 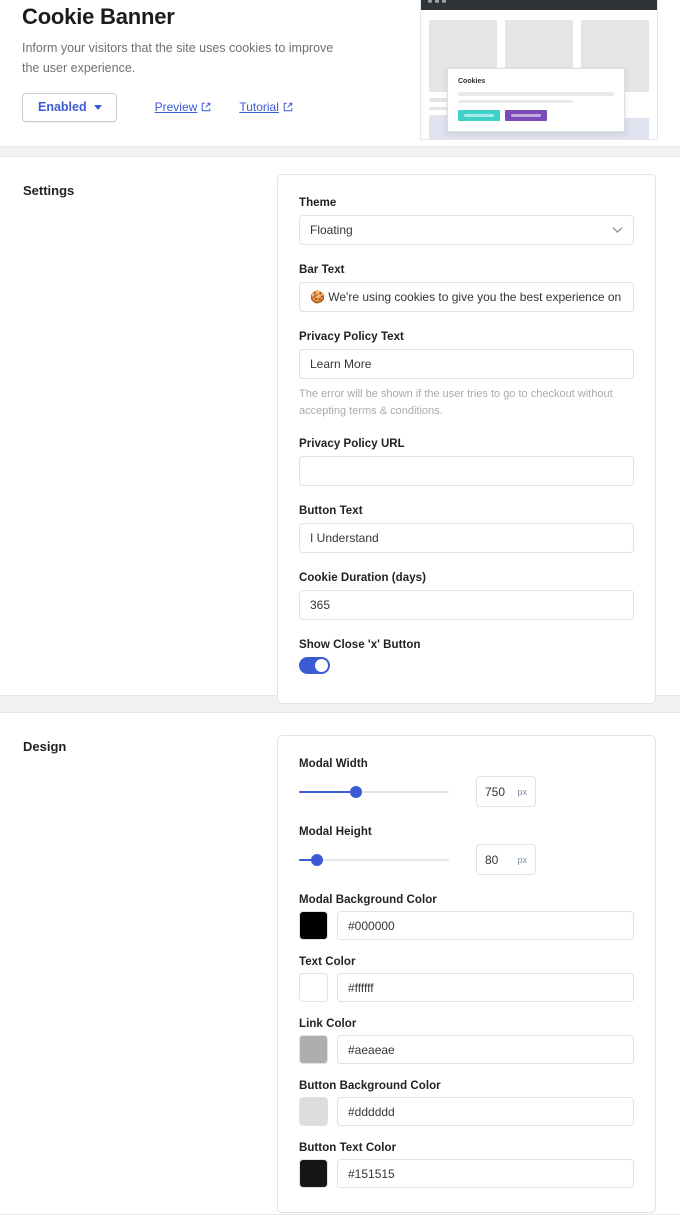 I want to click on color-field-row: #000000, so click(x=466, y=925).